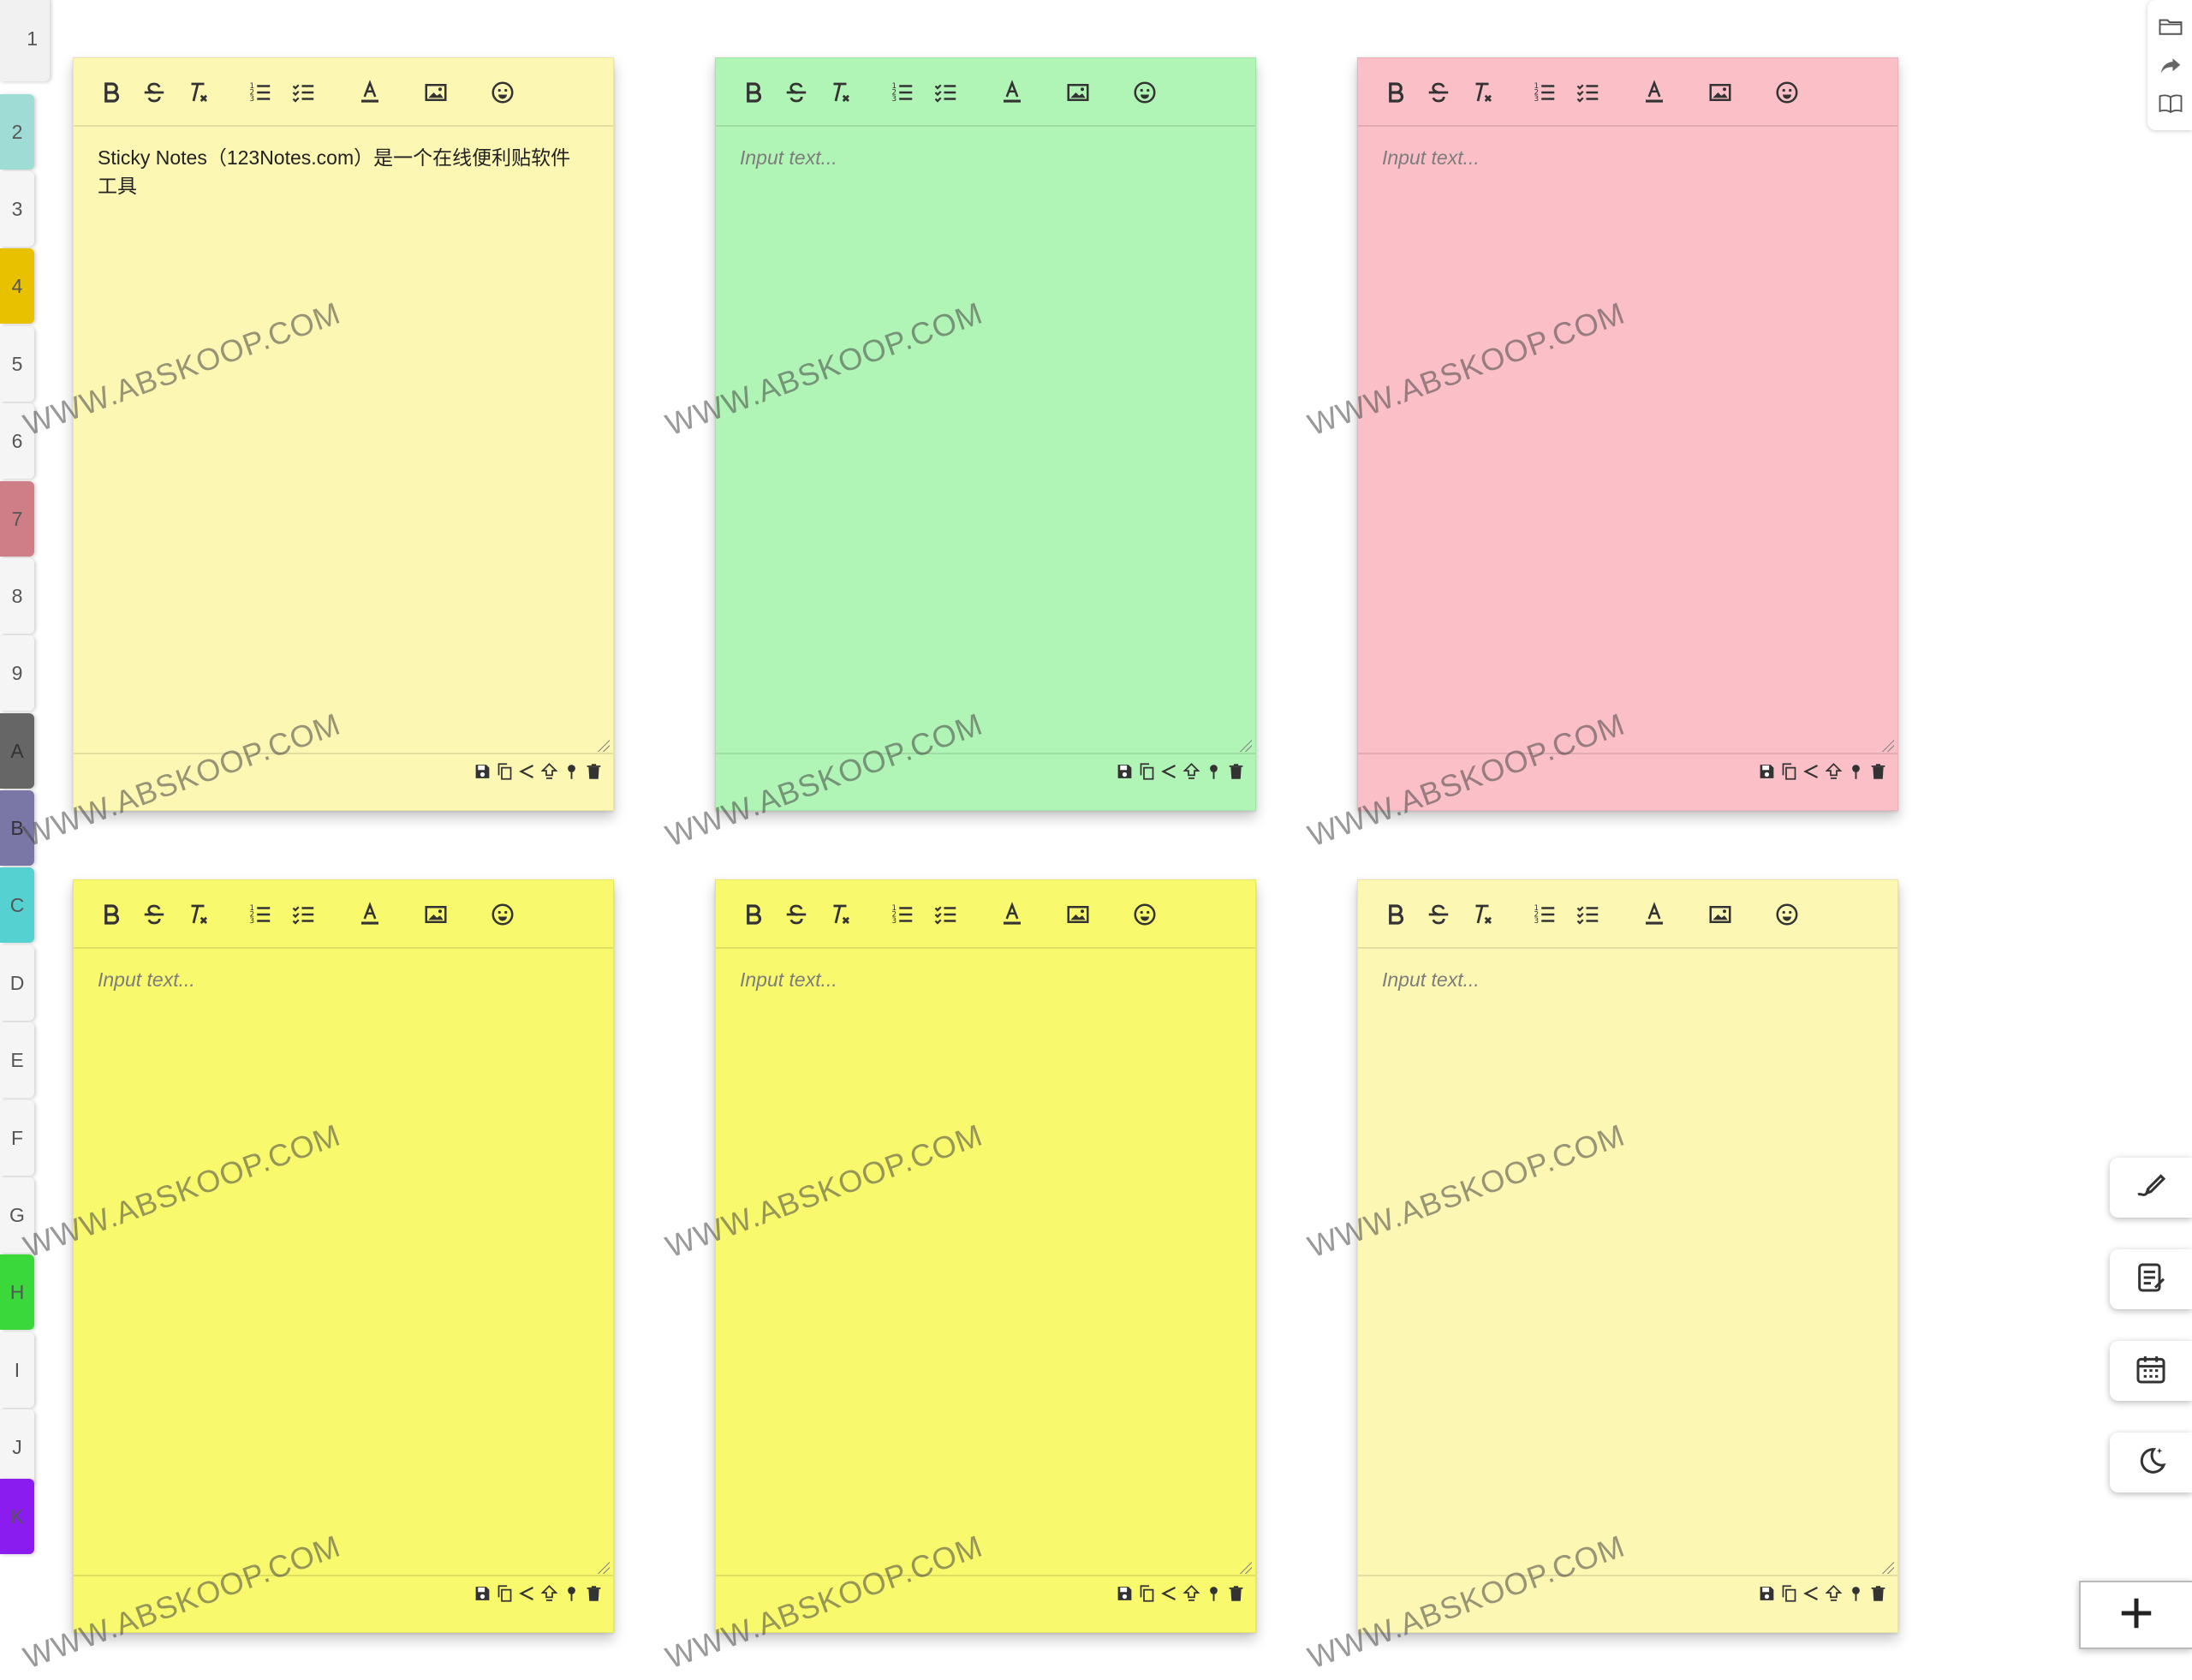  What do you see at coordinates (2151, 1371) in the screenshot?
I see `calendar-button` at bounding box center [2151, 1371].